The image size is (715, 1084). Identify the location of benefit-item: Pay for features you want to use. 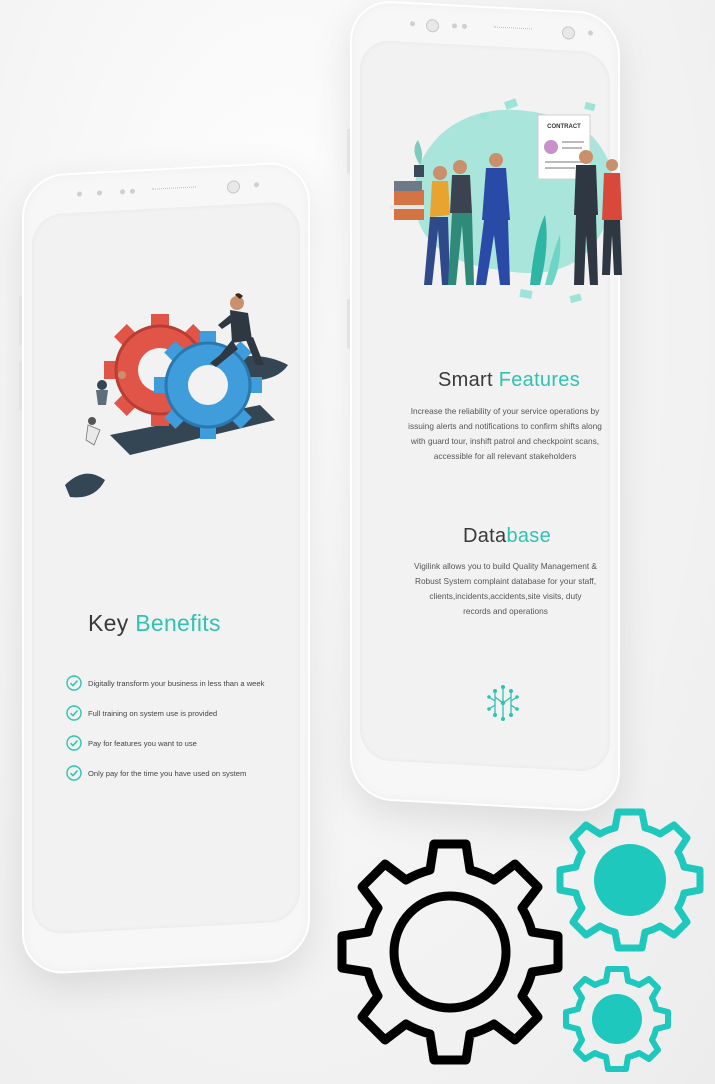
(191, 743).